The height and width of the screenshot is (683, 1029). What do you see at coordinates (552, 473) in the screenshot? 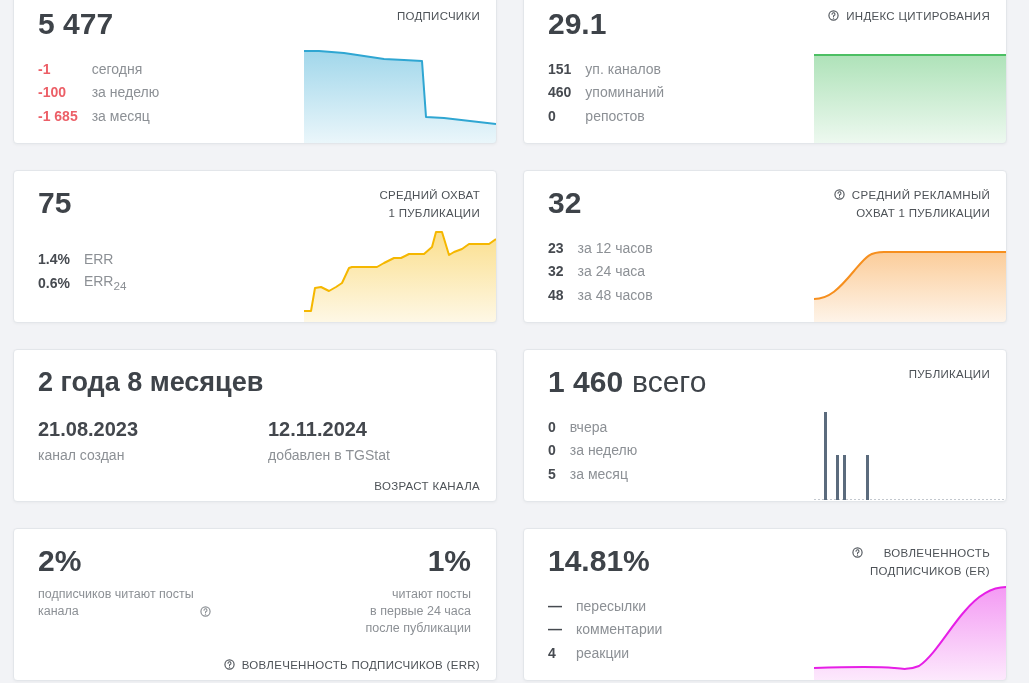
I see `stat-value: 5` at bounding box center [552, 473].